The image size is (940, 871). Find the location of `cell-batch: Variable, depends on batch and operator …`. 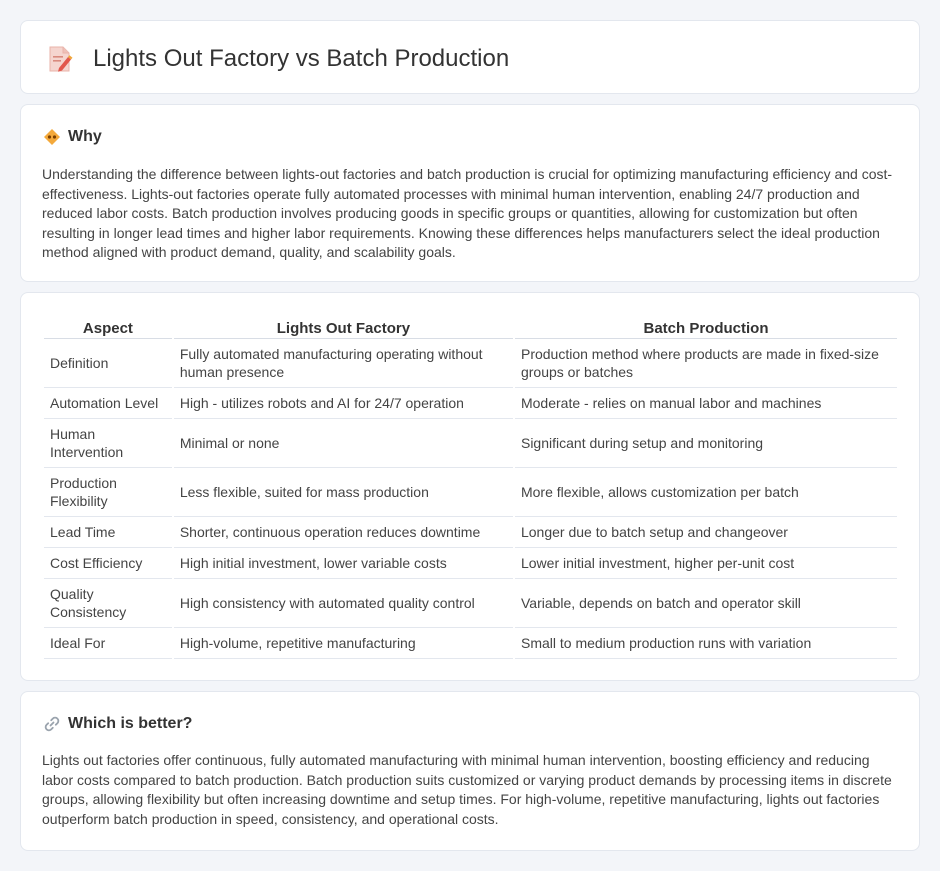

cell-batch: Variable, depends on batch and operator … is located at coordinates (705, 603).